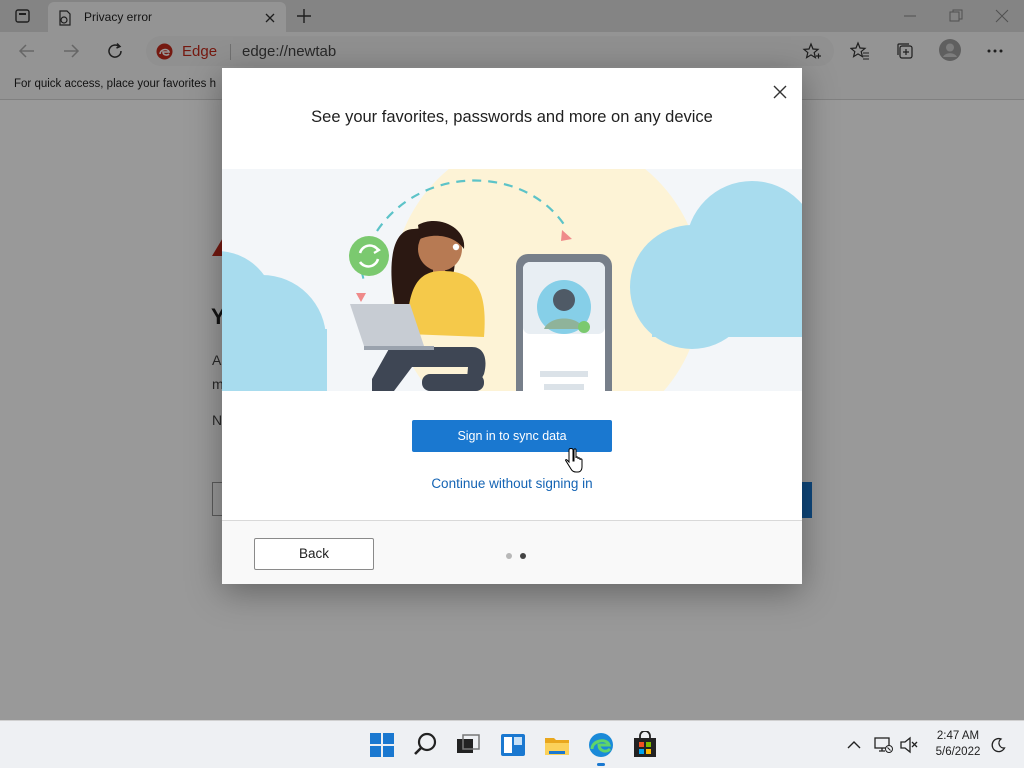 This screenshot has width=1024, height=768. Describe the element at coordinates (645, 744) in the screenshot. I see `store-icon` at that location.